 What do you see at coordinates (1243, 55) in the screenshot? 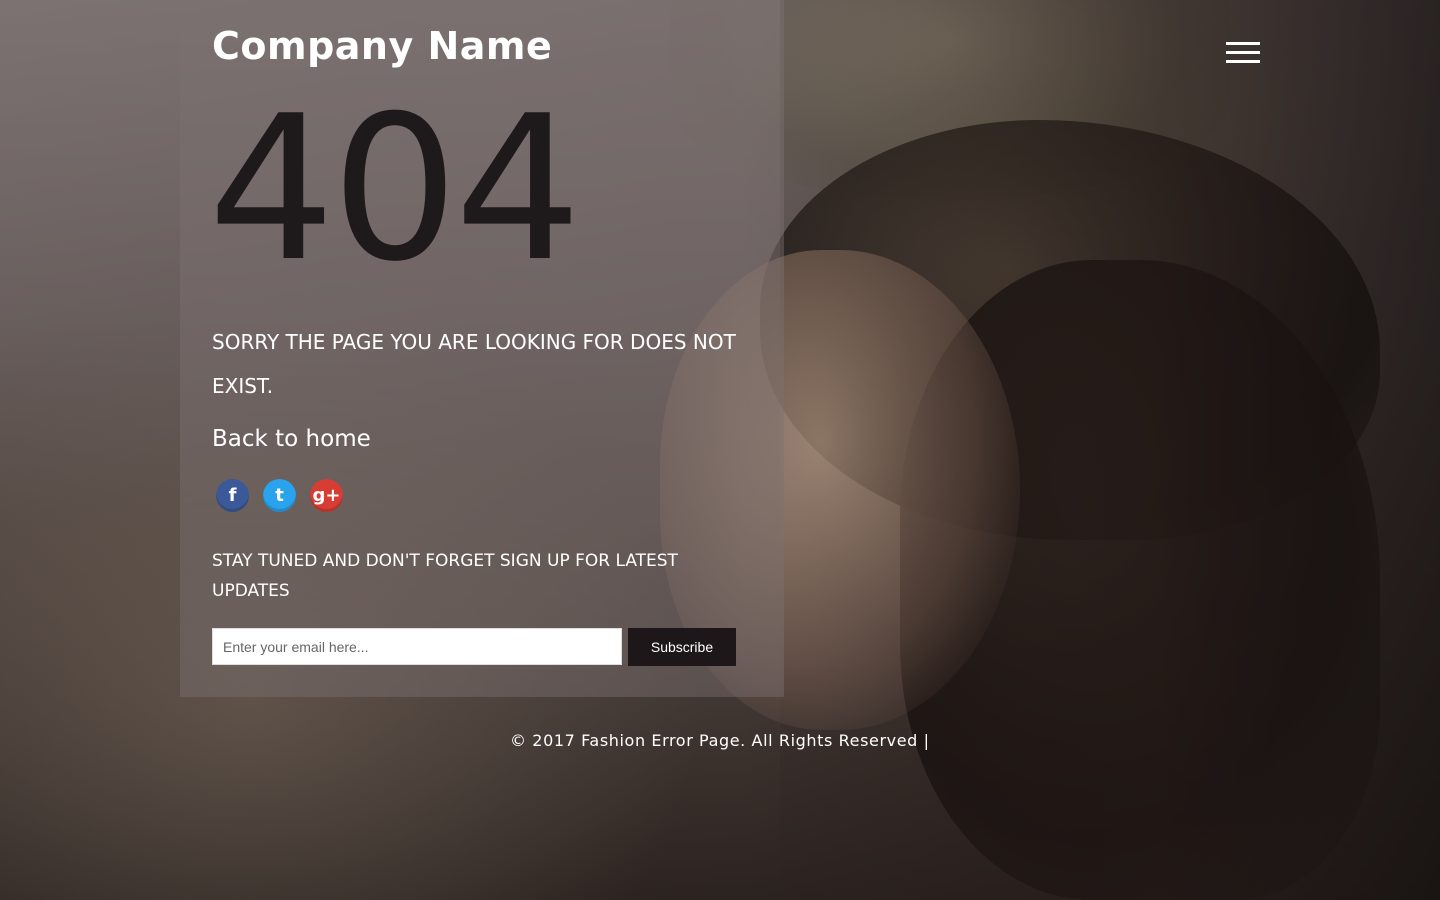
I see `hamburger-menu-icon` at bounding box center [1243, 55].